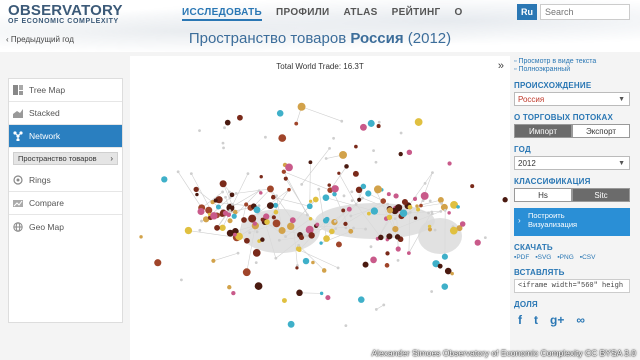 The image size is (640, 360). Describe the element at coordinates (575, 70) in the screenshot. I see `fullscreen-link: ▫ Полноэкранный` at that location.